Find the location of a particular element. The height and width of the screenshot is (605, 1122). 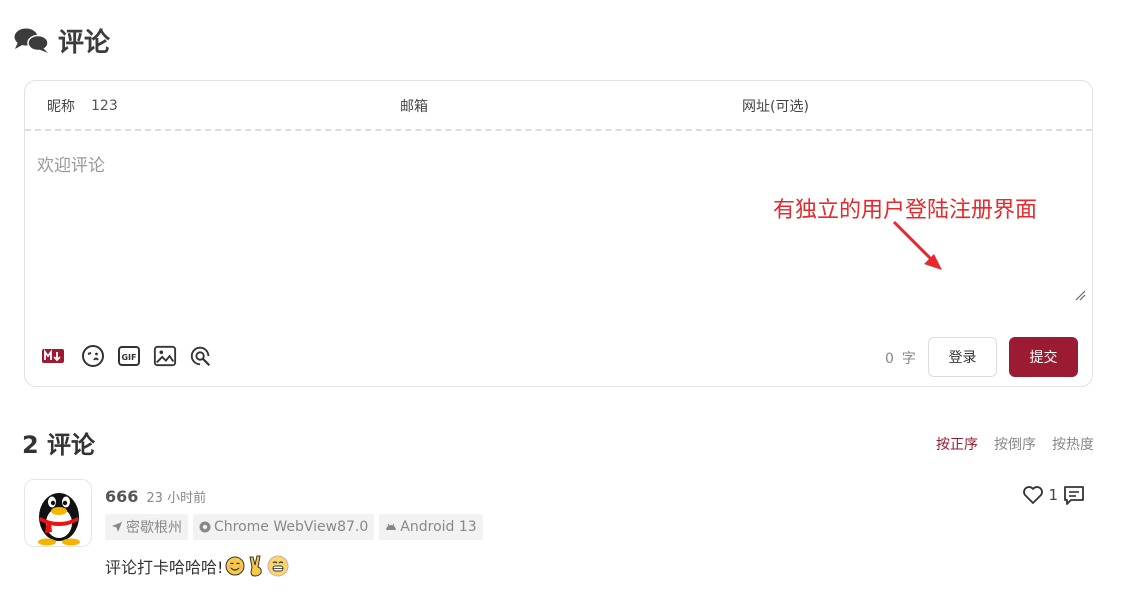

qq-penguin-icon is located at coordinates (59, 519).